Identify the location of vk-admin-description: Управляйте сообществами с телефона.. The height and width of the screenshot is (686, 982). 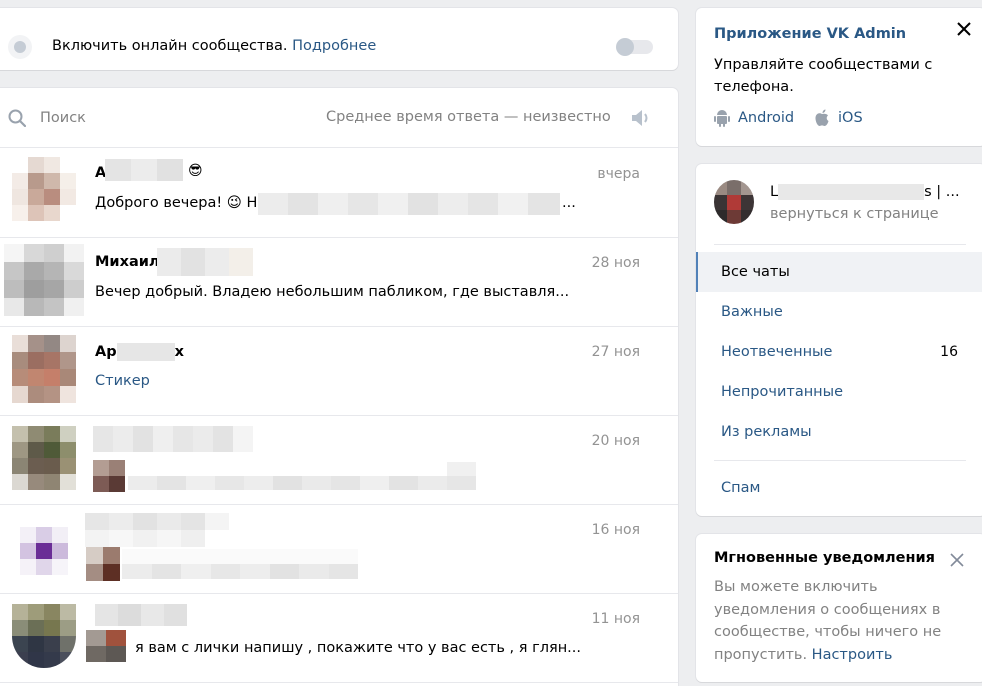
(823, 76).